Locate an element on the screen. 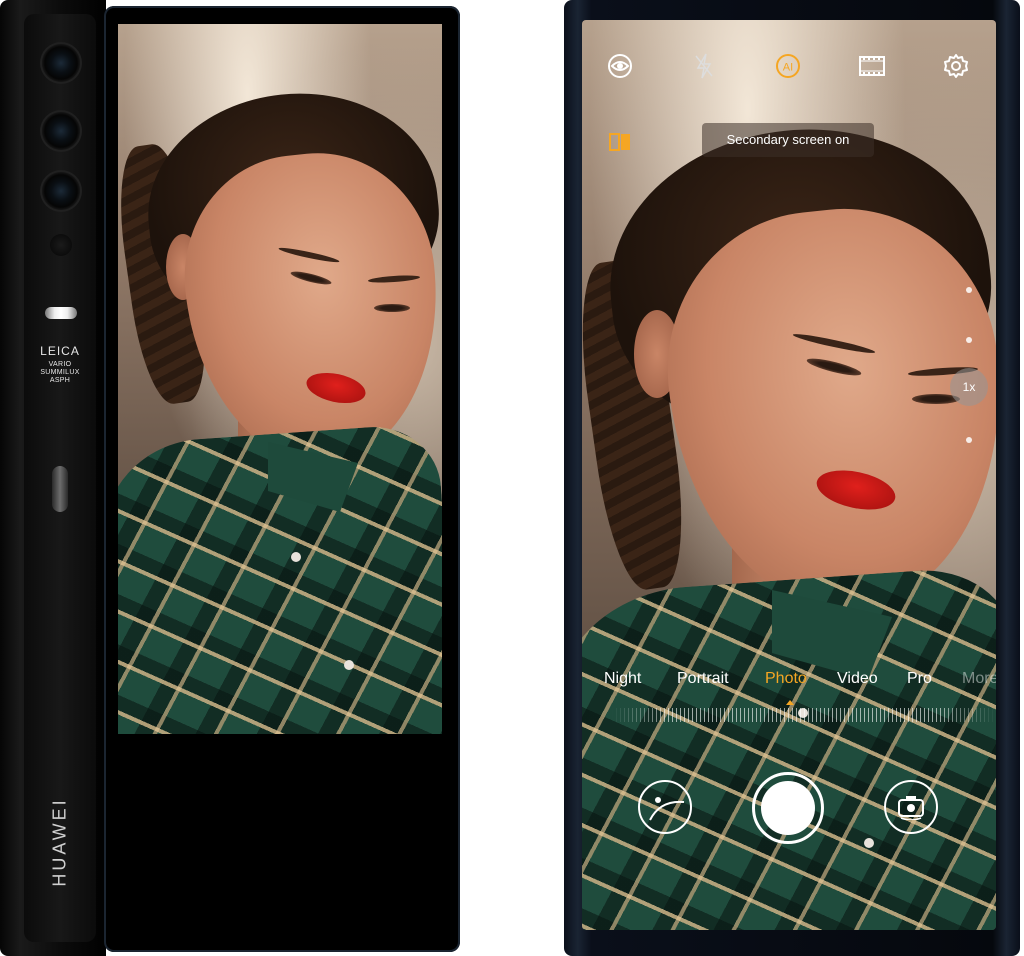 Image resolution: width=1024 pixels, height=956 pixels. ai-icon: AI is located at coordinates (788, 66).